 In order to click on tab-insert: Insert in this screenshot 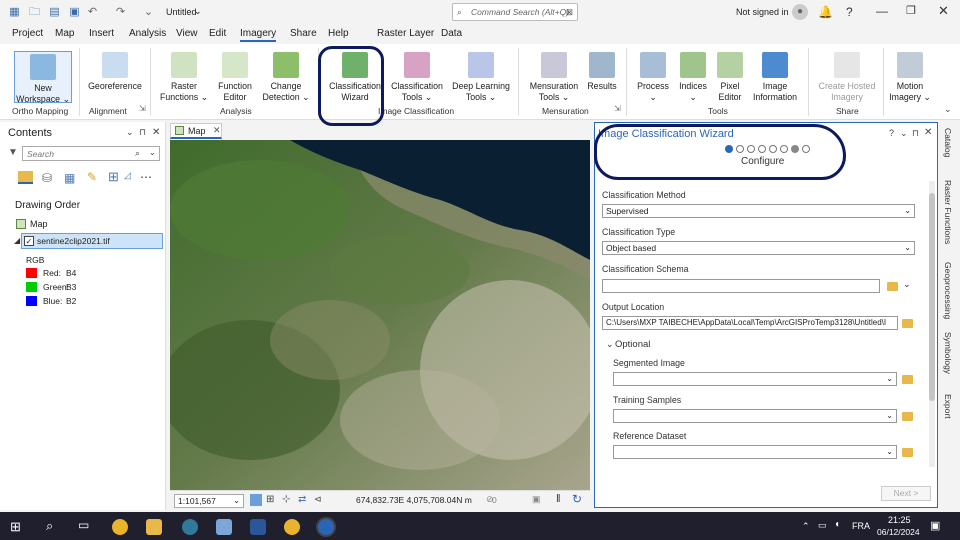, I will do `click(101, 33)`.